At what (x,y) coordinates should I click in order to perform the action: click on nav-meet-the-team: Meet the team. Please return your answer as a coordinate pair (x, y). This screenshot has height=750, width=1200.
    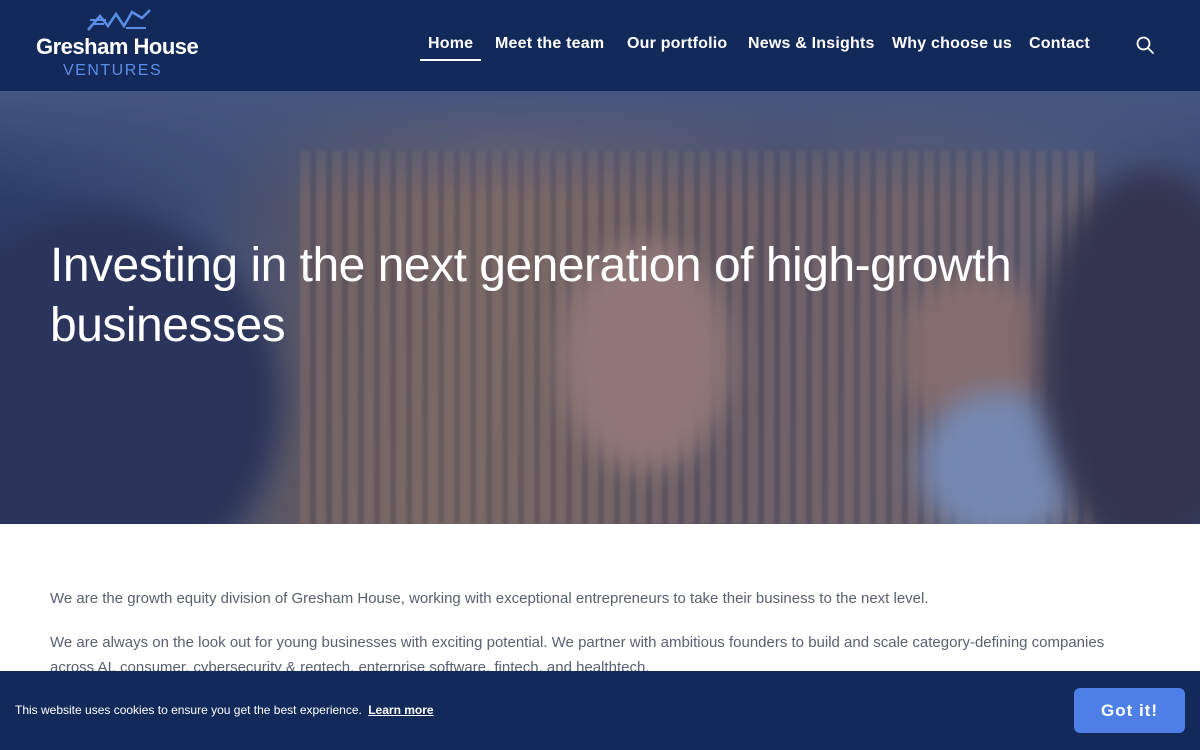
    Looking at the image, I should click on (549, 44).